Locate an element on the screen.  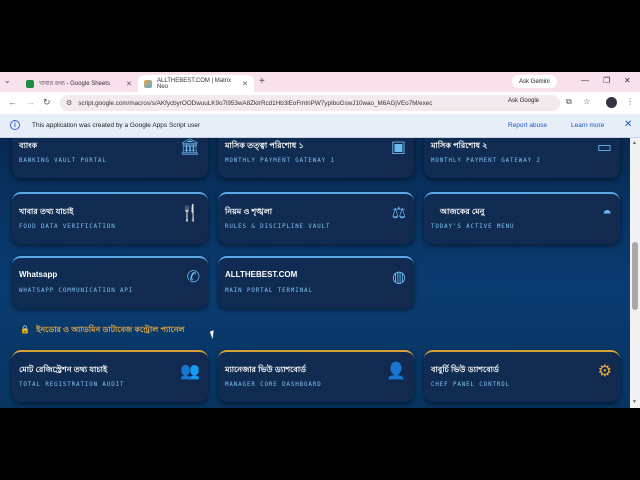
card-icon: ▭ is located at coordinates (604, 147).